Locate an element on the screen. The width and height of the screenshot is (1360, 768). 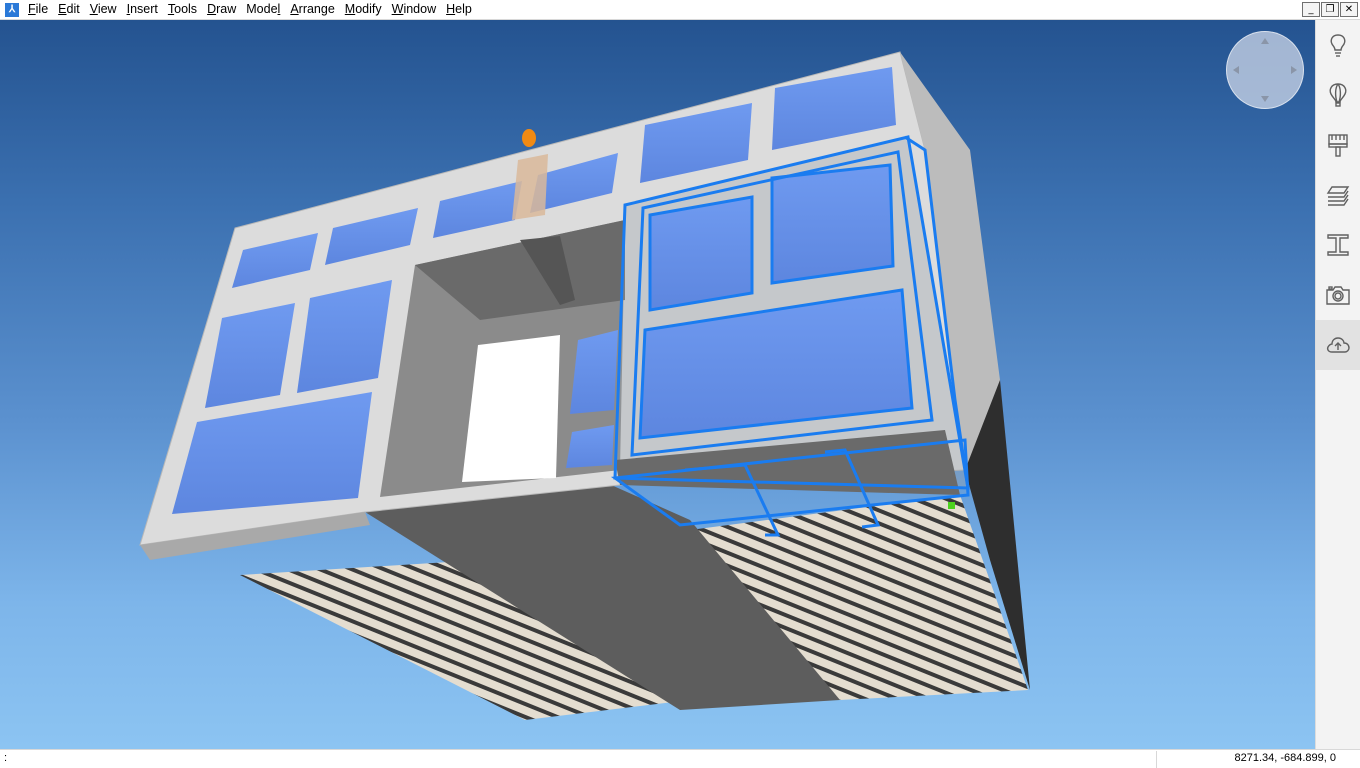
camera-button is located at coordinates (1338, 295).